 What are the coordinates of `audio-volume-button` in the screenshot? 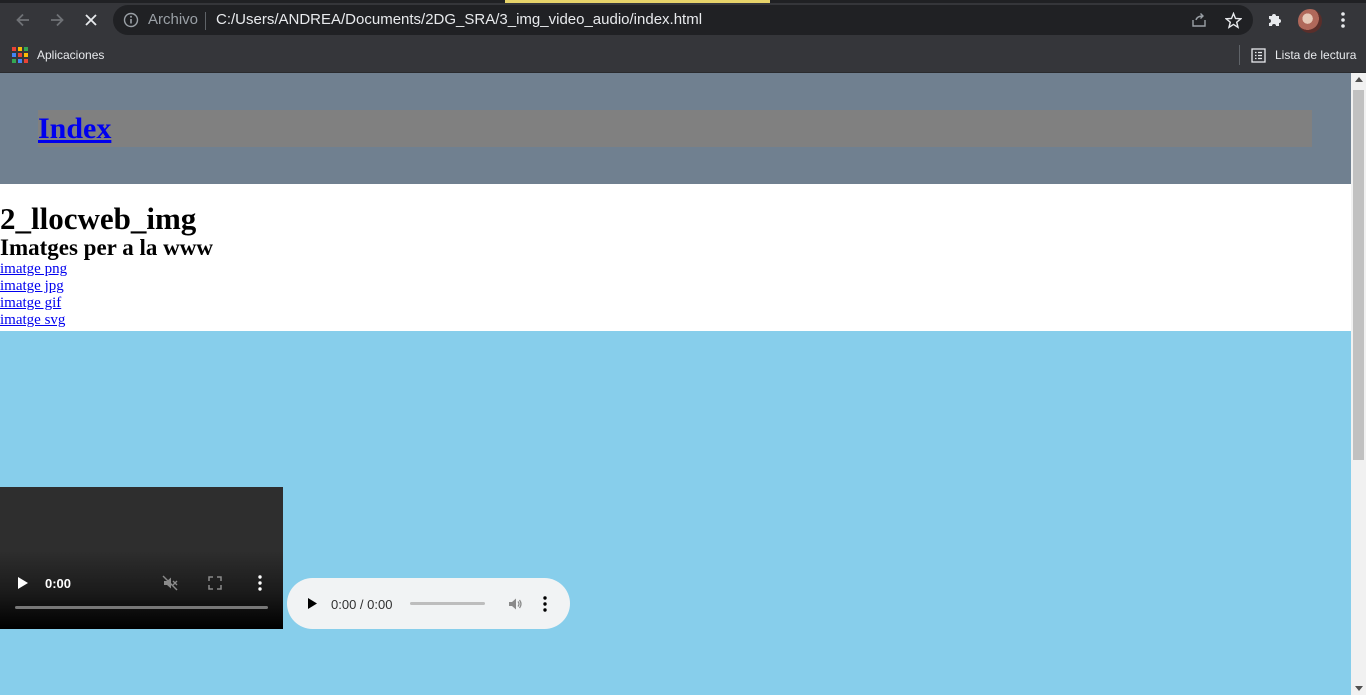 It's located at (515, 604).